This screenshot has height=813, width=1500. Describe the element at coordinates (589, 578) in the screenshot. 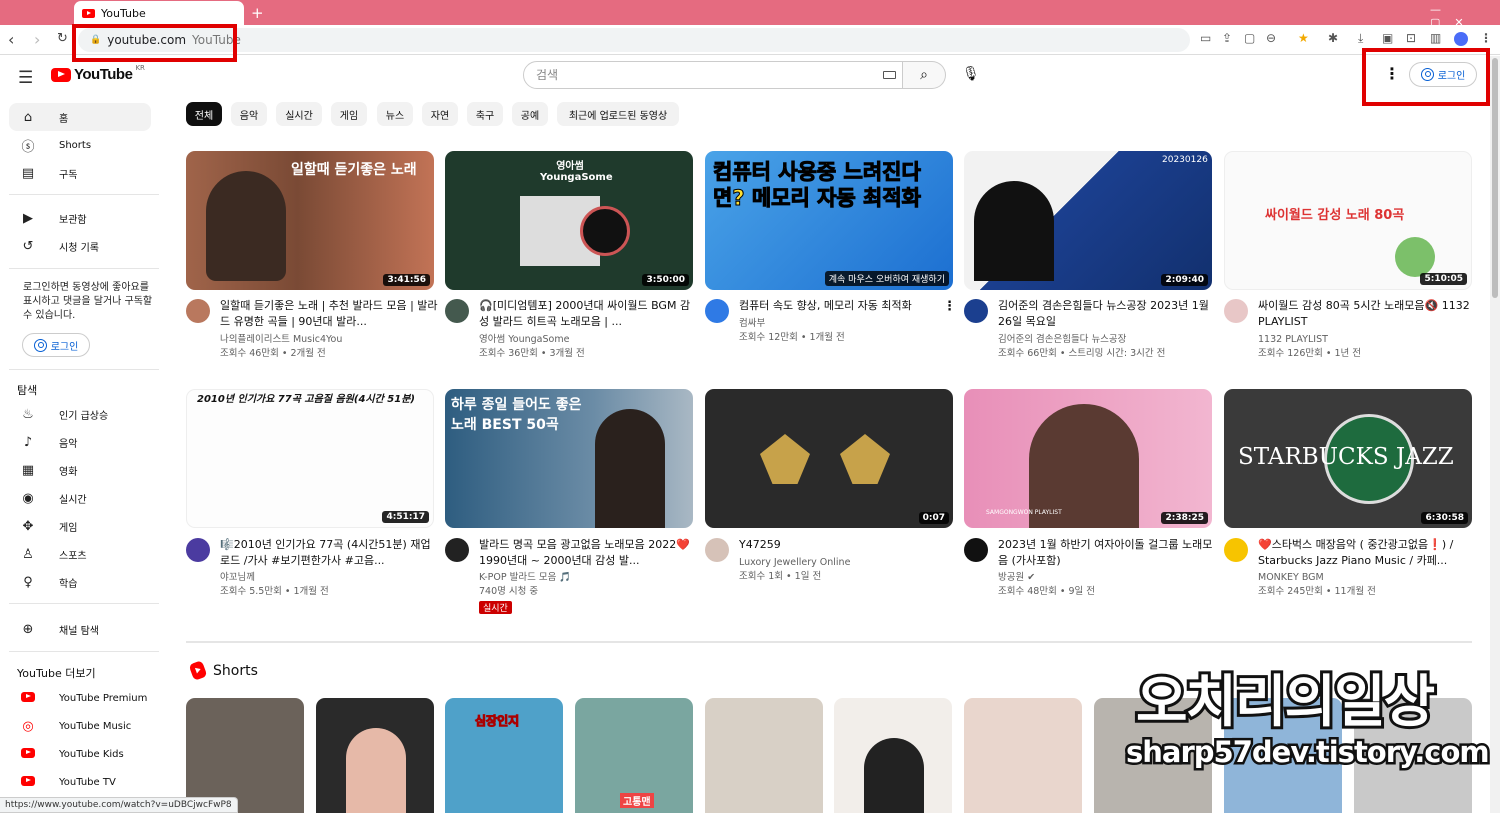

I see `channel-name: K-POP 발라드 모음 🎵` at that location.